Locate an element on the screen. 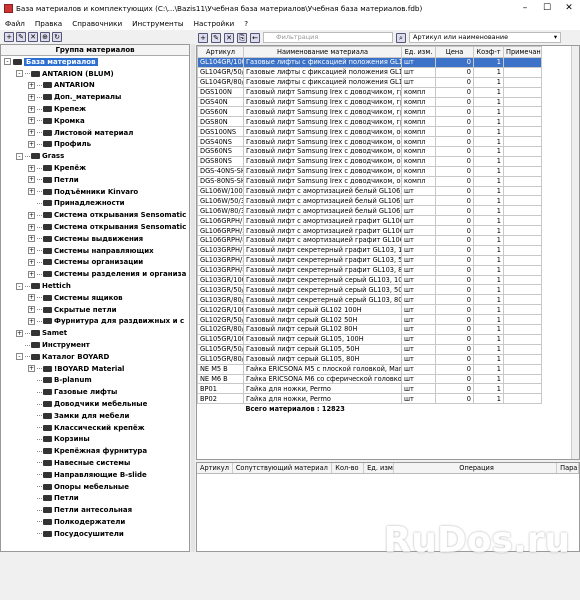 The image size is (580, 600). tree-node: - База материалов is located at coordinates (95, 62).